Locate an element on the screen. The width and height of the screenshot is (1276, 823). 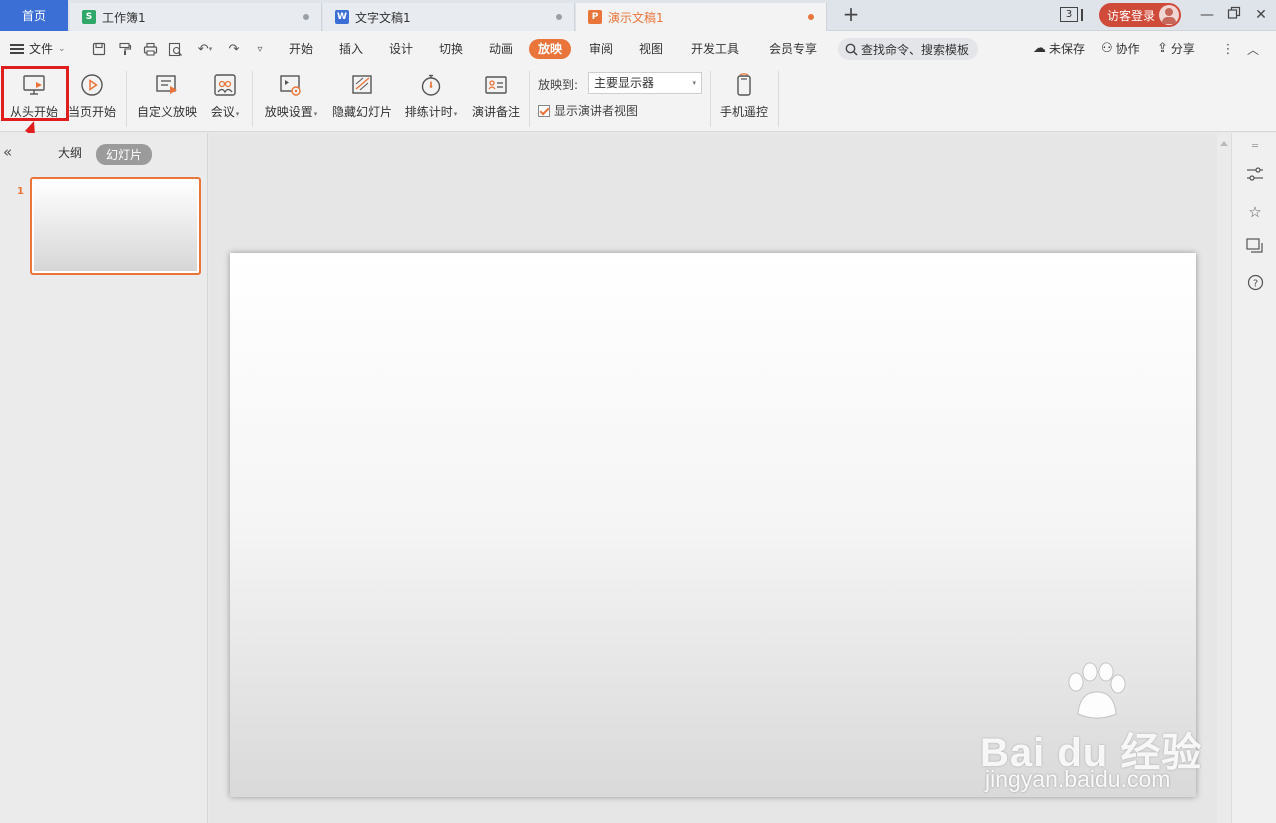
save-icon is located at coordinates (99, 49).